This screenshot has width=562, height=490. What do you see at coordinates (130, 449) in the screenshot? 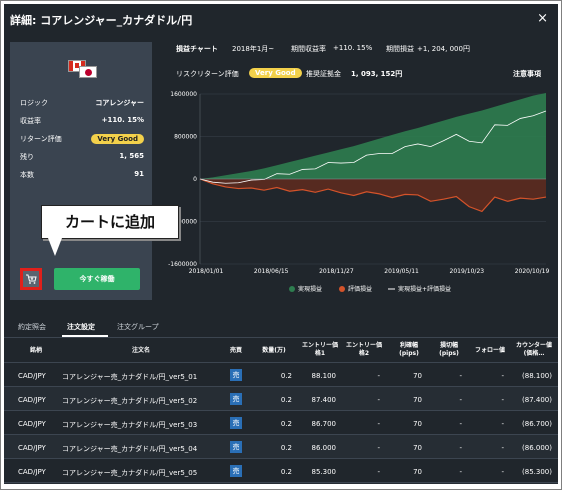
I see `cell-order-name: コアレンジャー売_カナダドル/円_ver5_04` at bounding box center [130, 449].